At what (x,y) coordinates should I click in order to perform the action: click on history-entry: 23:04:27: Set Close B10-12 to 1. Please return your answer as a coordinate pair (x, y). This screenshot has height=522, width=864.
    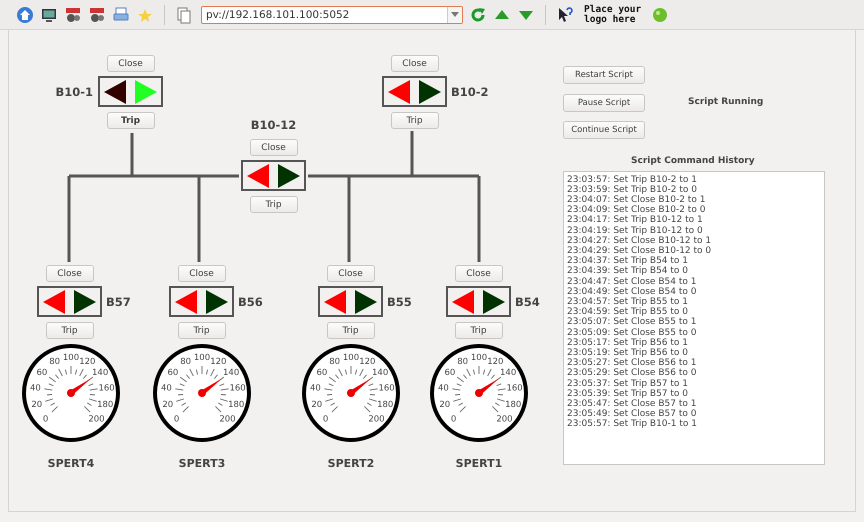
    Looking at the image, I should click on (639, 241).